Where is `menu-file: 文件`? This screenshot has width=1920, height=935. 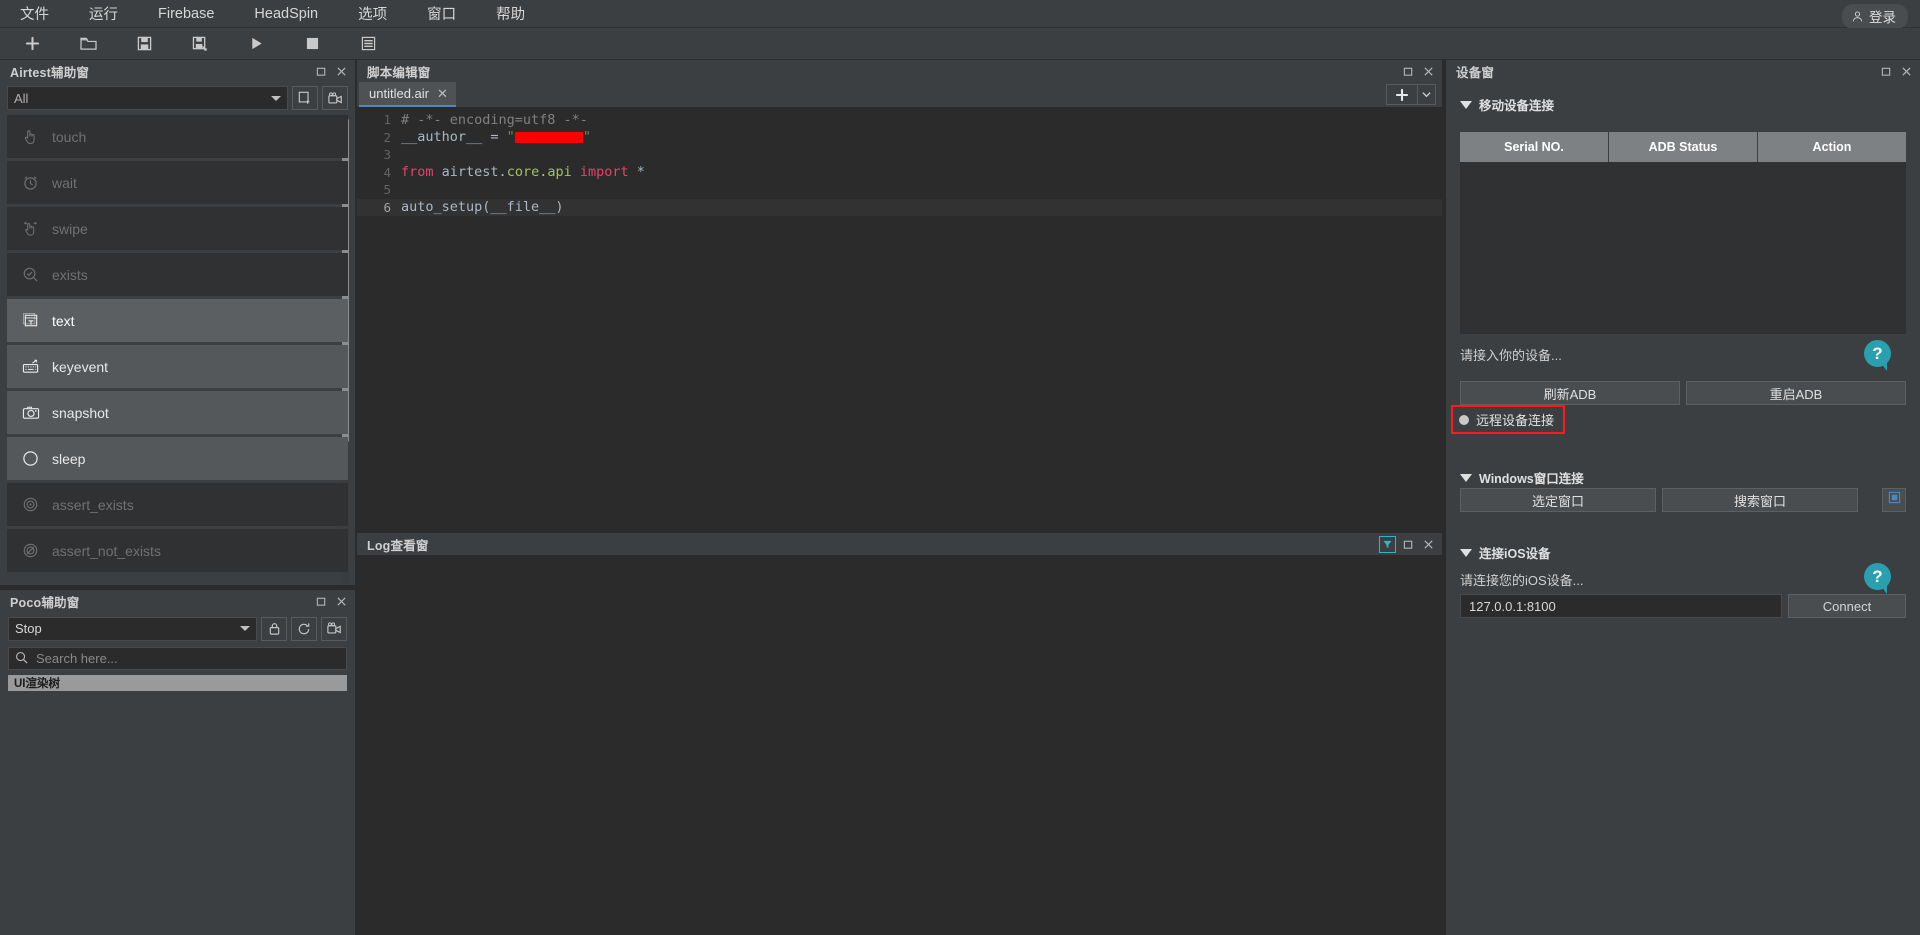 menu-file: 文件 is located at coordinates (34, 13).